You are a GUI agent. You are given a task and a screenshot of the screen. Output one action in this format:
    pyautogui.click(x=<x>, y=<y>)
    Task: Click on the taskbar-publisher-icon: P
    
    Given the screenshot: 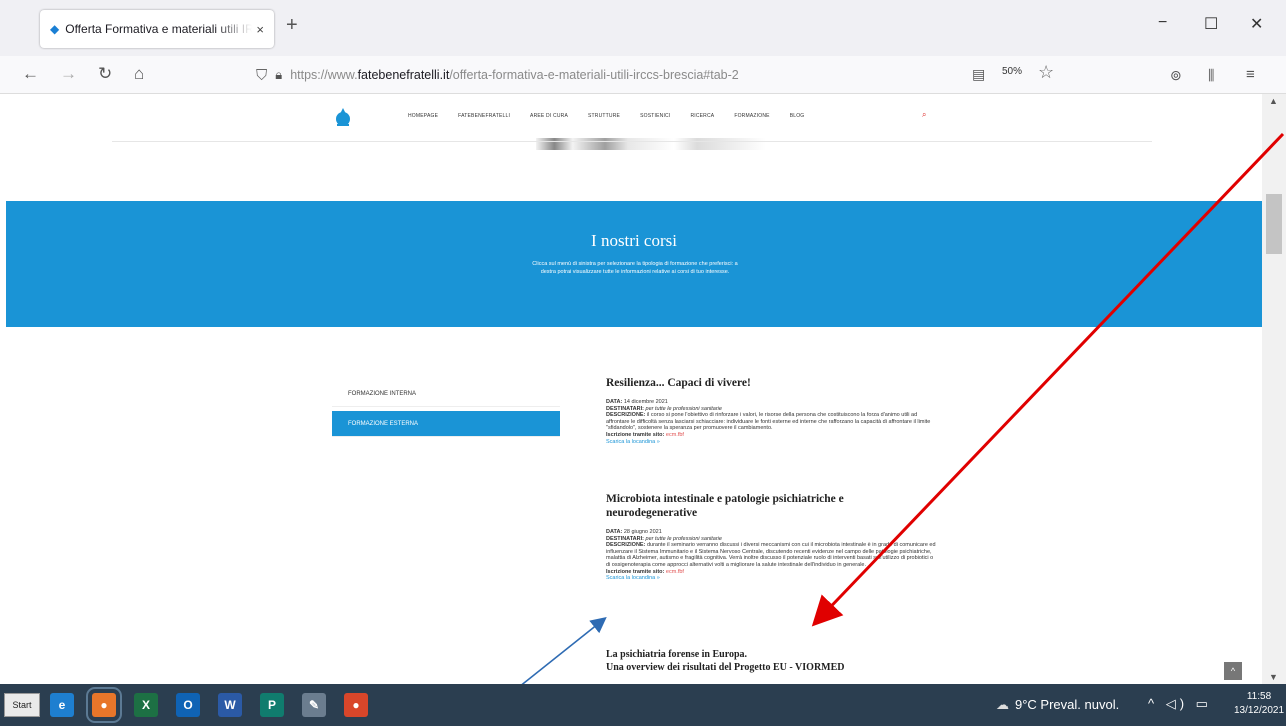 What is the action you would take?
    pyautogui.click(x=272, y=705)
    